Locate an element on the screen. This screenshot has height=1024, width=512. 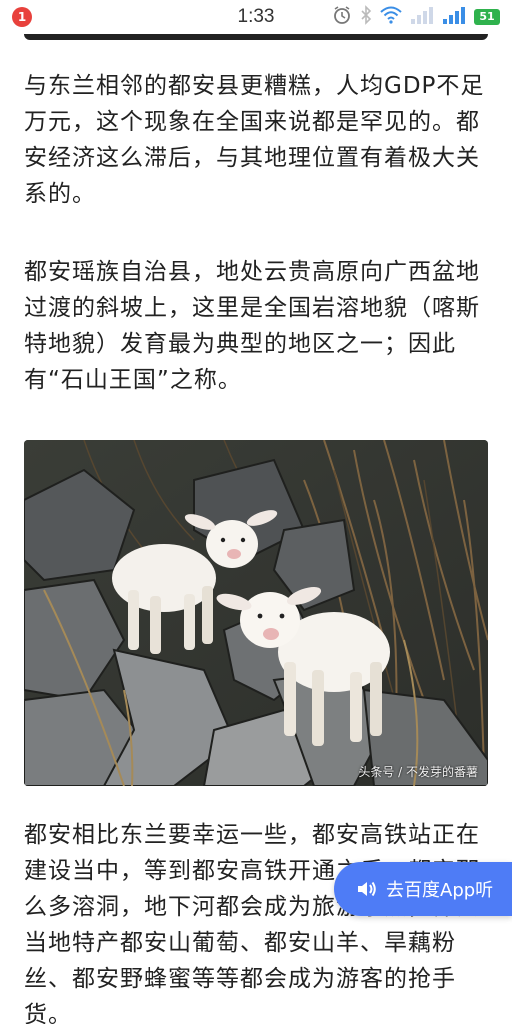
battery-icon: 51 is located at coordinates (487, 17).